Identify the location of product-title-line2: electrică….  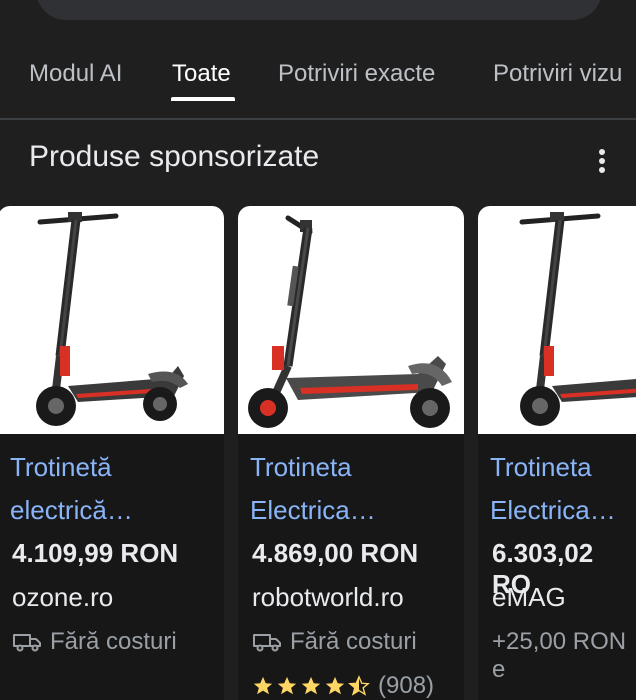
(115, 510).